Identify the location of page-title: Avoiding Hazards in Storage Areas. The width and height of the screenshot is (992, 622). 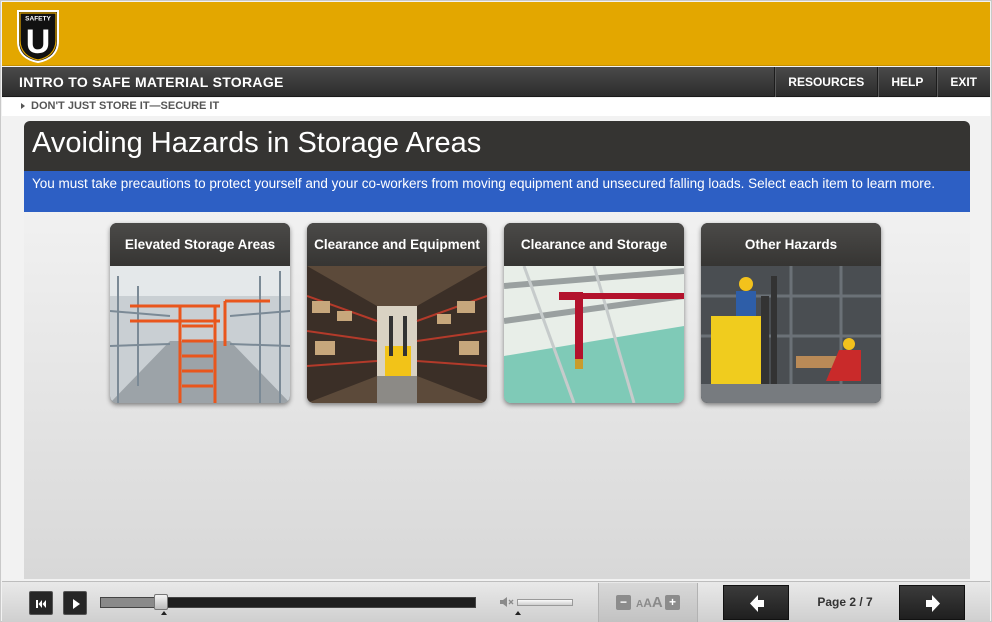
(257, 143).